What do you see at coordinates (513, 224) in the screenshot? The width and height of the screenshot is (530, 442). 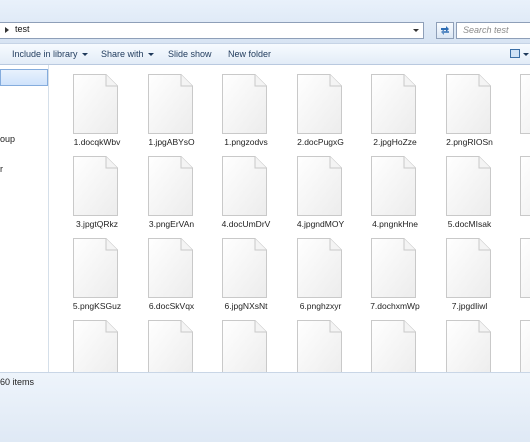 I see `file-name: 5.j` at bounding box center [513, 224].